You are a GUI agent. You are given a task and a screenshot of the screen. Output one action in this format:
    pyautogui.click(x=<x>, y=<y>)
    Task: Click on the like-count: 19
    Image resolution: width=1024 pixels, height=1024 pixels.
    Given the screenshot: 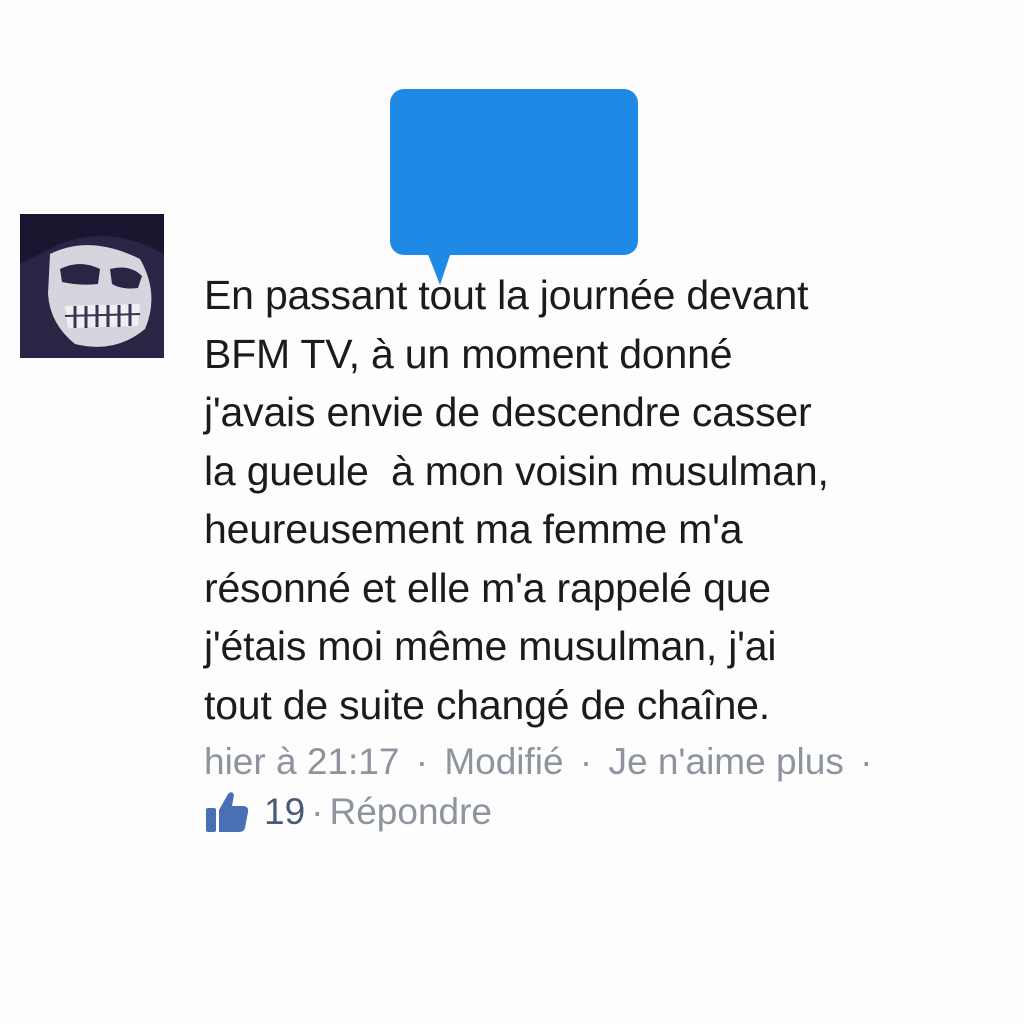 What is the action you would take?
    pyautogui.click(x=284, y=812)
    